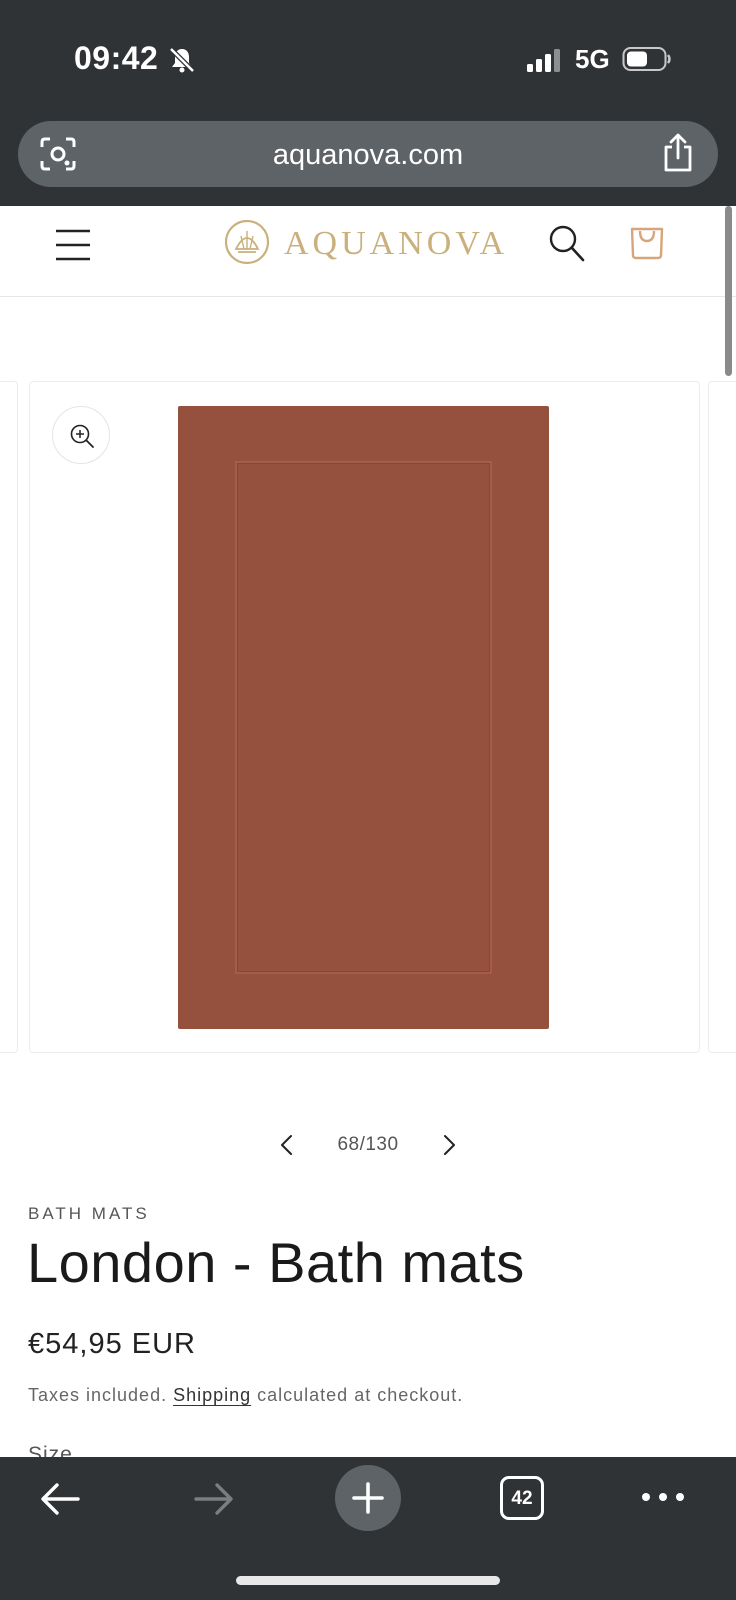 Image resolution: width=736 pixels, height=1600 pixels. I want to click on product-category: BATH MATS, so click(89, 1213).